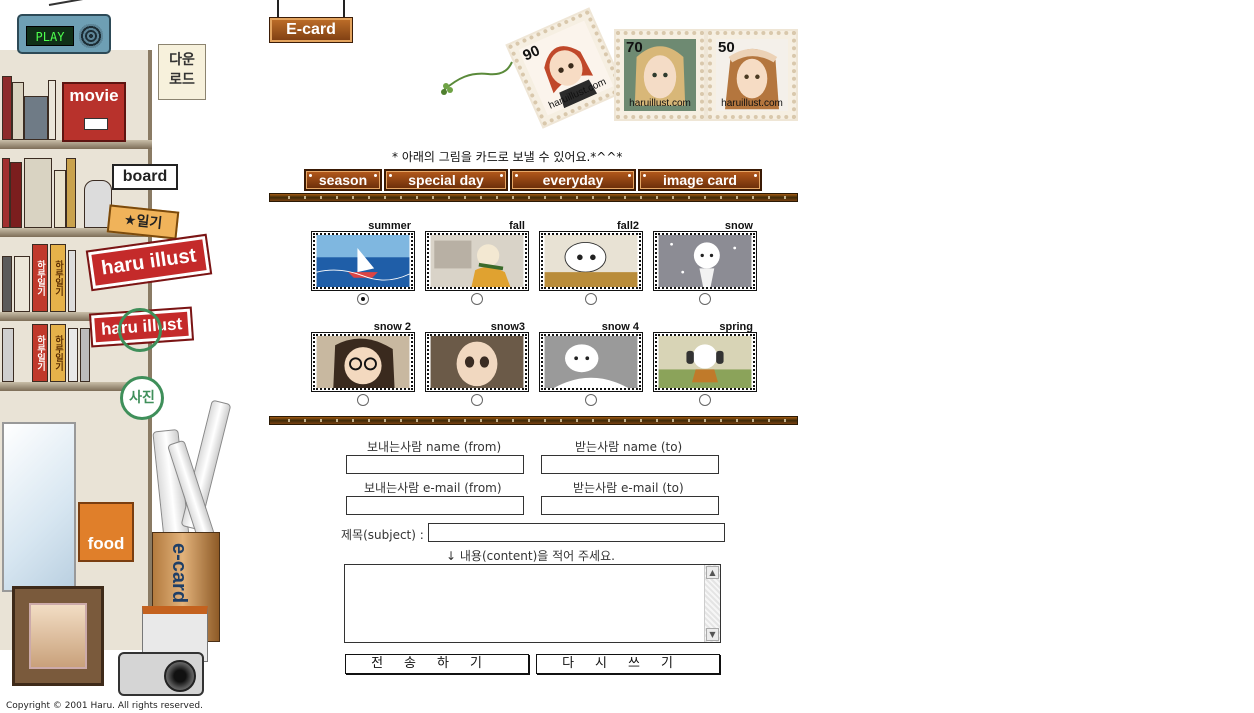 This screenshot has height=713, width=1254. What do you see at coordinates (629, 447) in the screenshot?
I see `to-name-label: 받는사람 name (to)` at bounding box center [629, 447].